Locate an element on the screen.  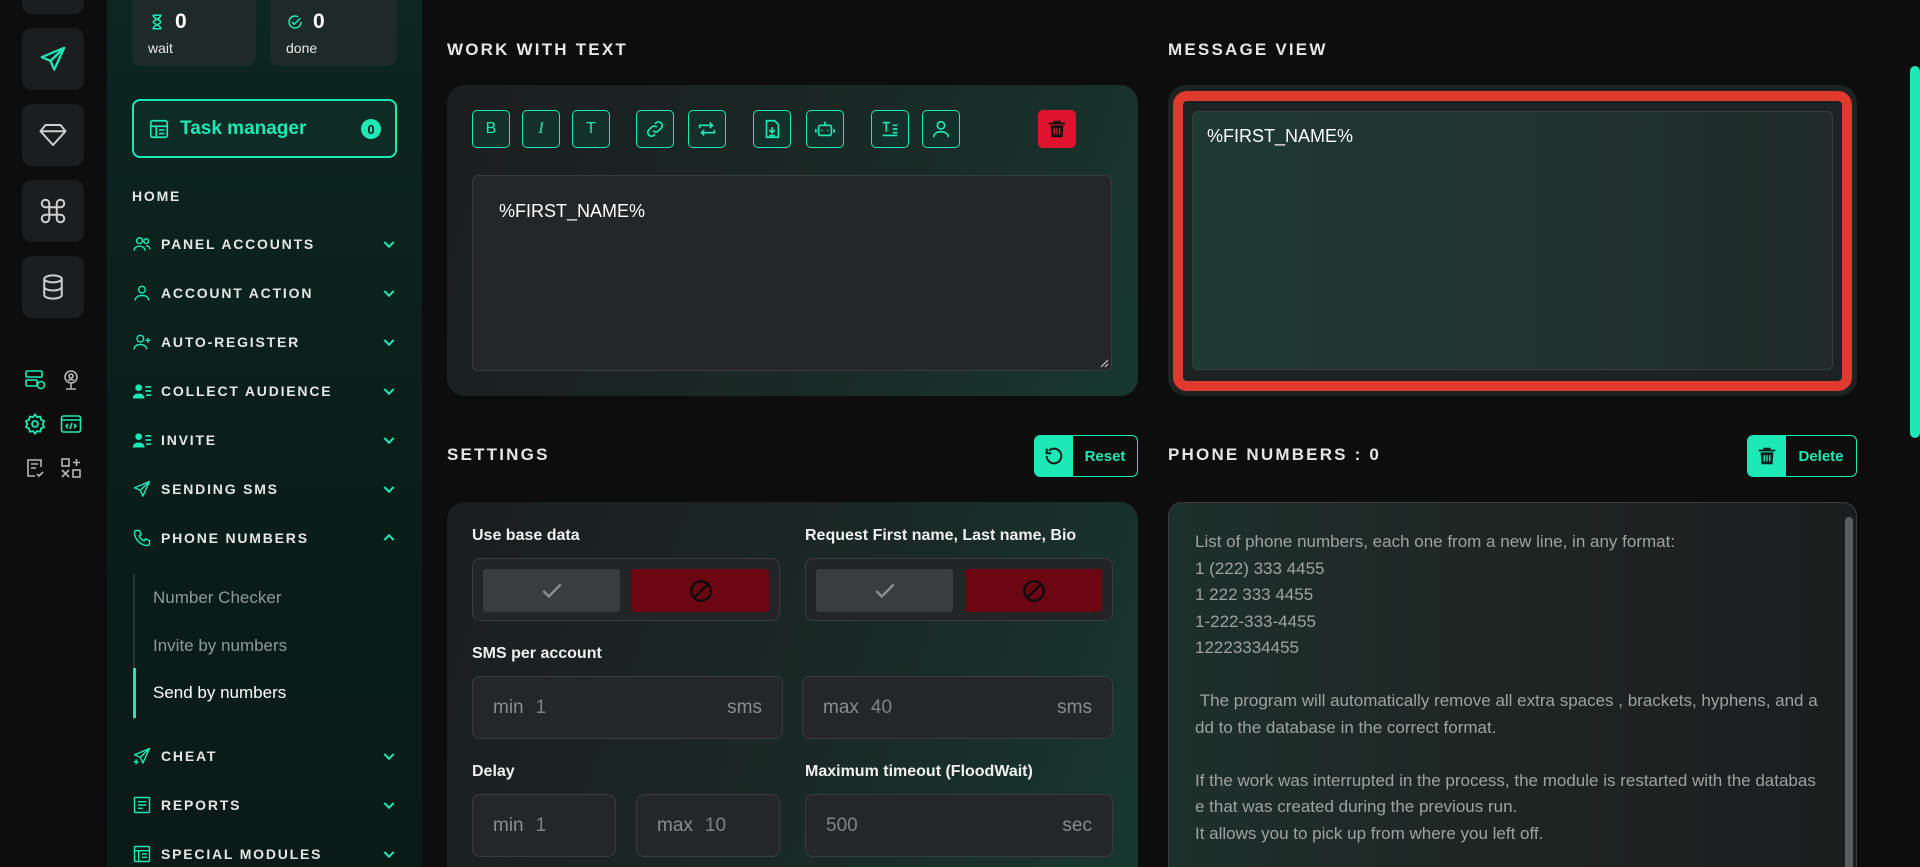
checklist-button is located at coordinates (35, 468).